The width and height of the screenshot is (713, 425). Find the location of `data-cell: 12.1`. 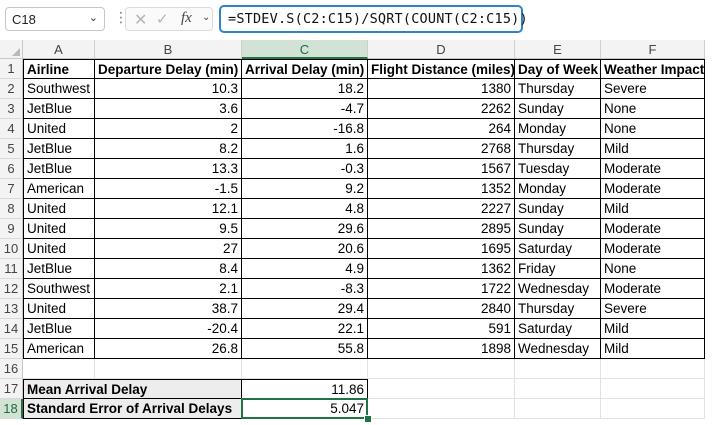

data-cell: 12.1 is located at coordinates (168, 209).